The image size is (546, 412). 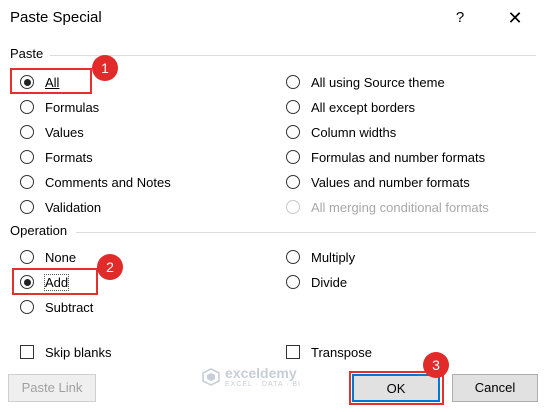 I want to click on help-button: ?, so click(x=460, y=18).